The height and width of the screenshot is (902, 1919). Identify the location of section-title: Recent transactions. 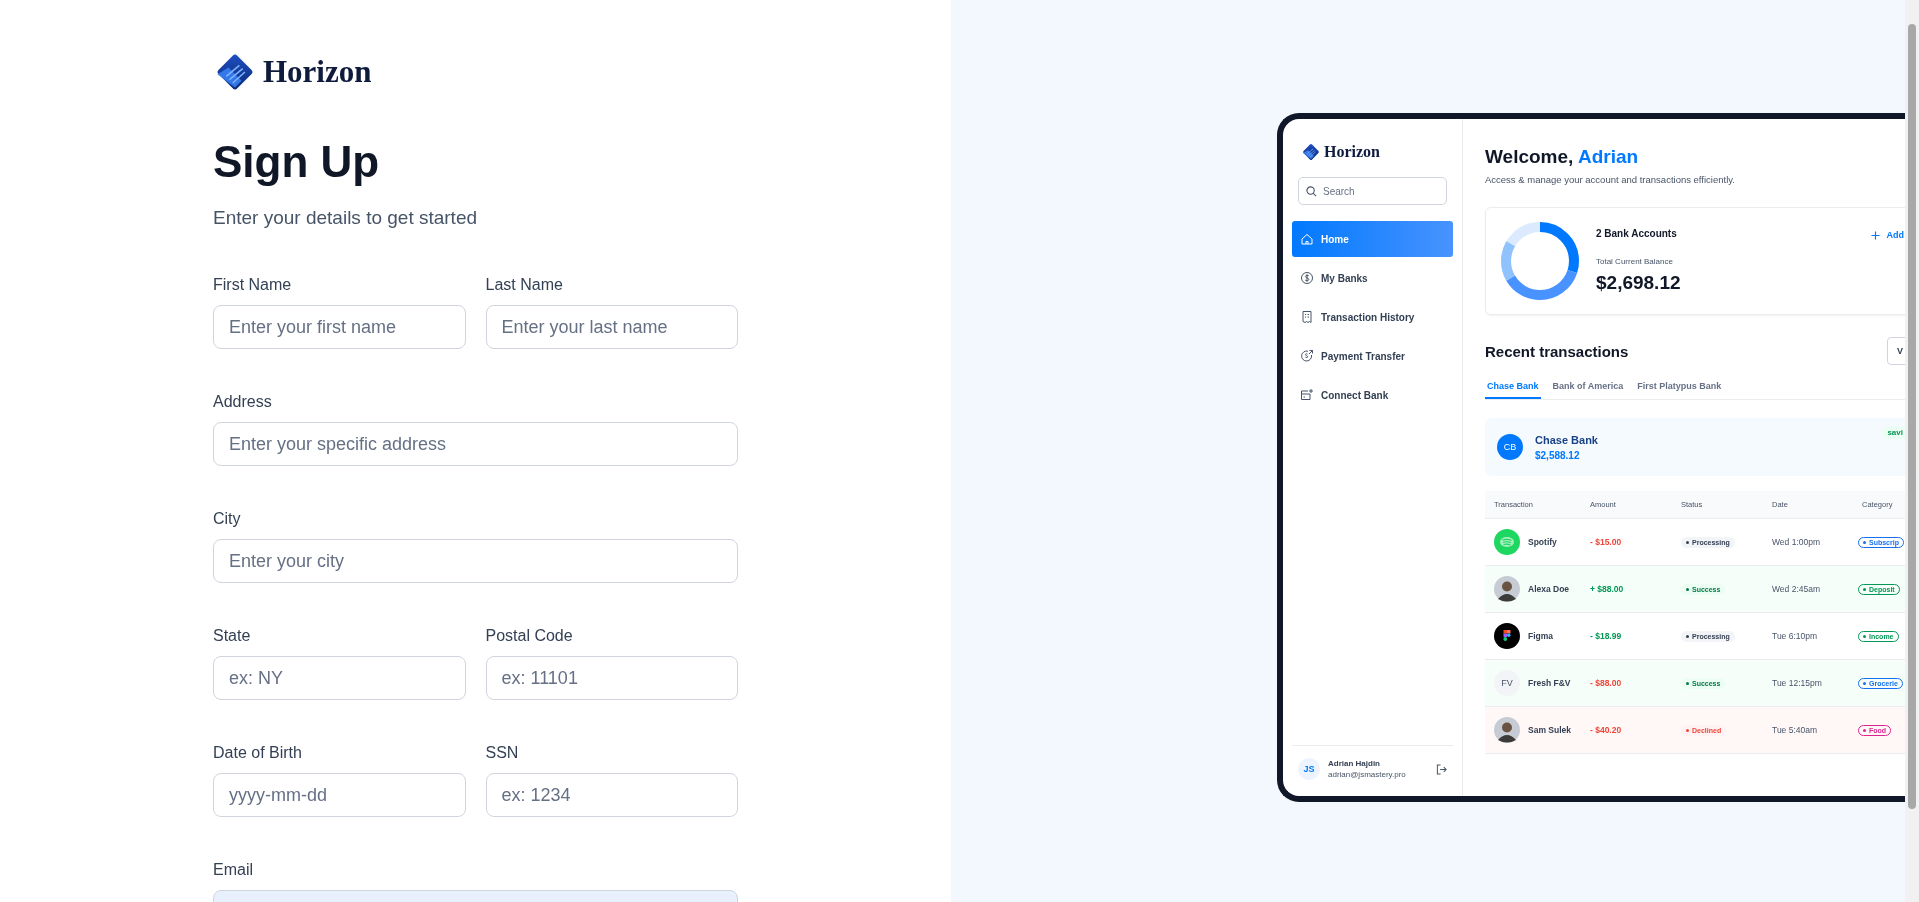
(1557, 351).